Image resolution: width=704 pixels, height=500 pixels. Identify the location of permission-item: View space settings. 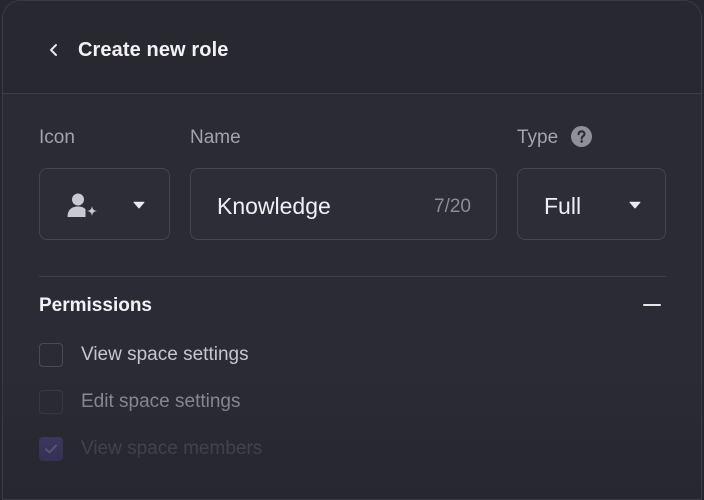
(144, 355).